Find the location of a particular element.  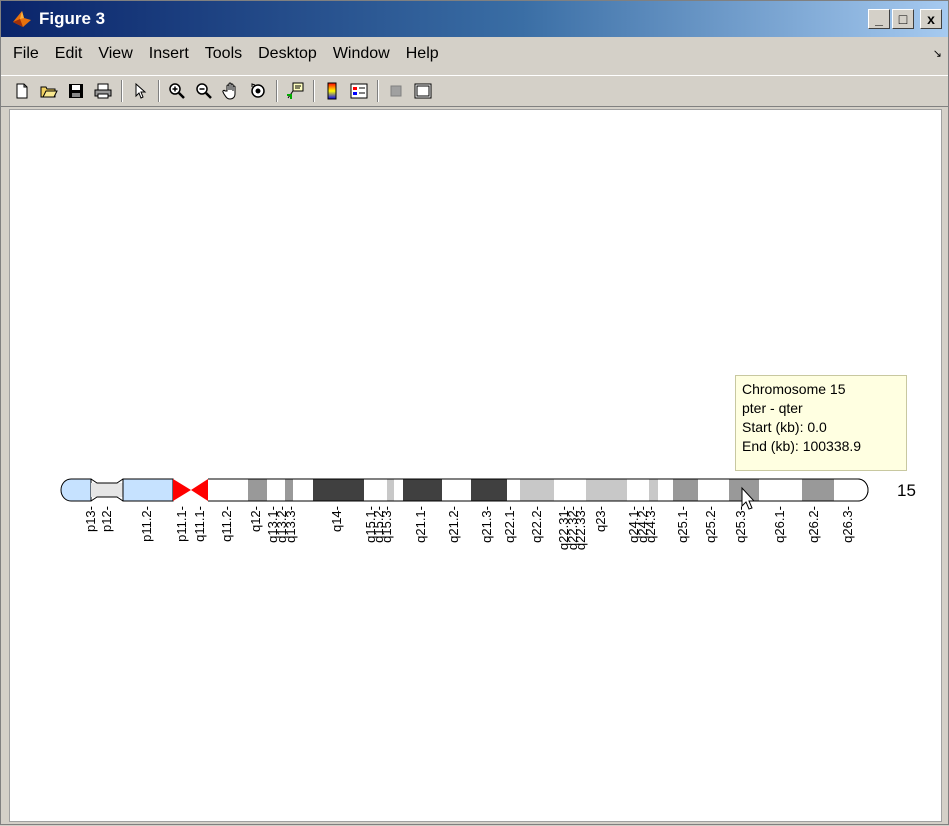

band-label: q22.2- is located at coordinates (536, 524).